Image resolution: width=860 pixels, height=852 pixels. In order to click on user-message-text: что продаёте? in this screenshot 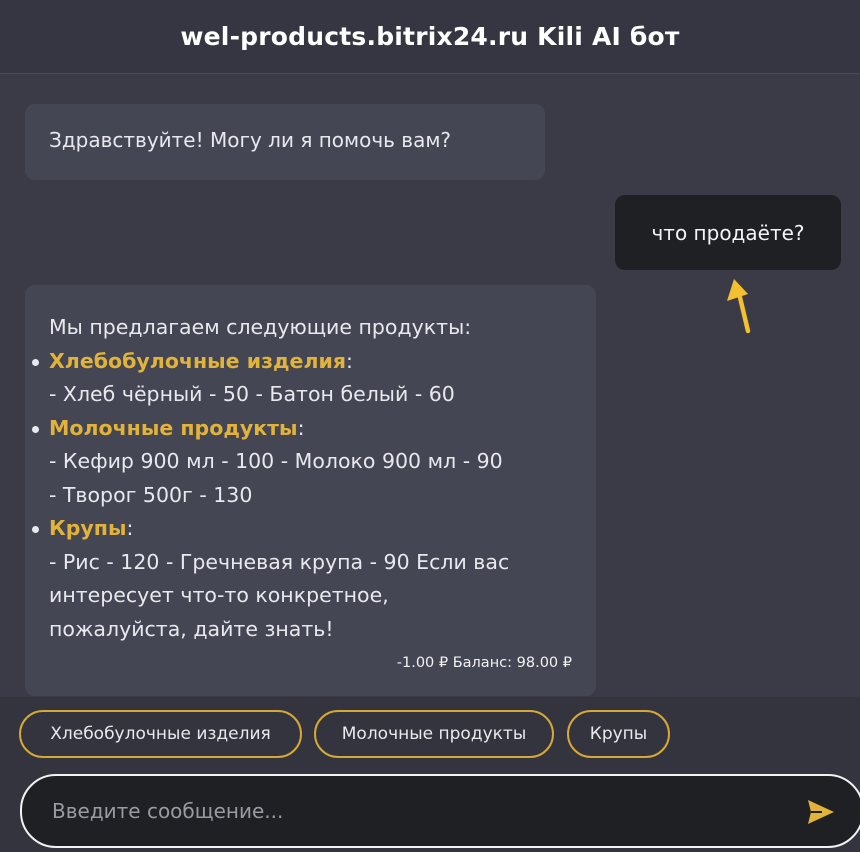, I will do `click(728, 232)`.